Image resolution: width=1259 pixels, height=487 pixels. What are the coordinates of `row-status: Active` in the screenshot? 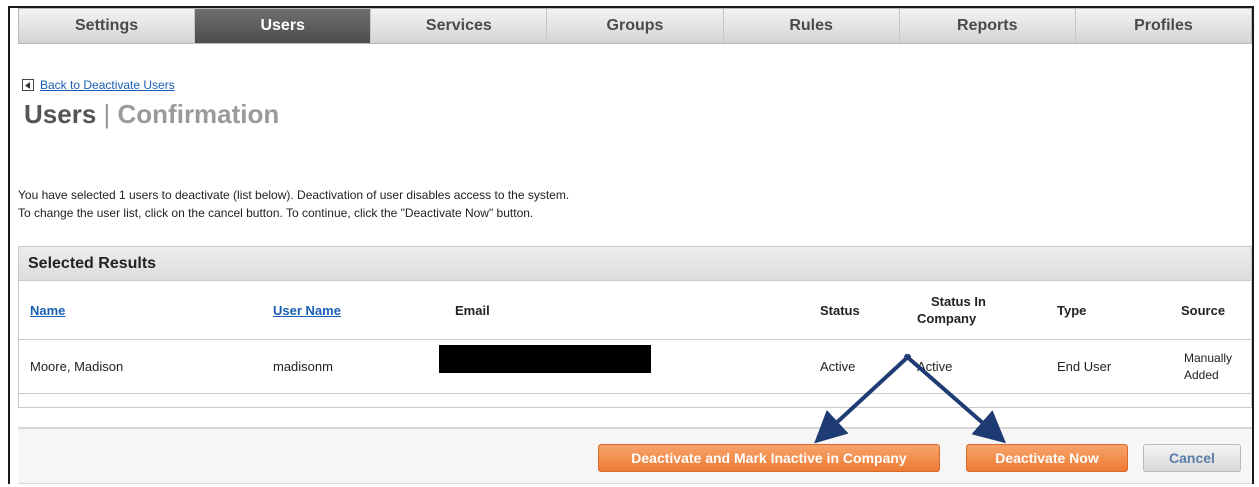 It's located at (838, 366).